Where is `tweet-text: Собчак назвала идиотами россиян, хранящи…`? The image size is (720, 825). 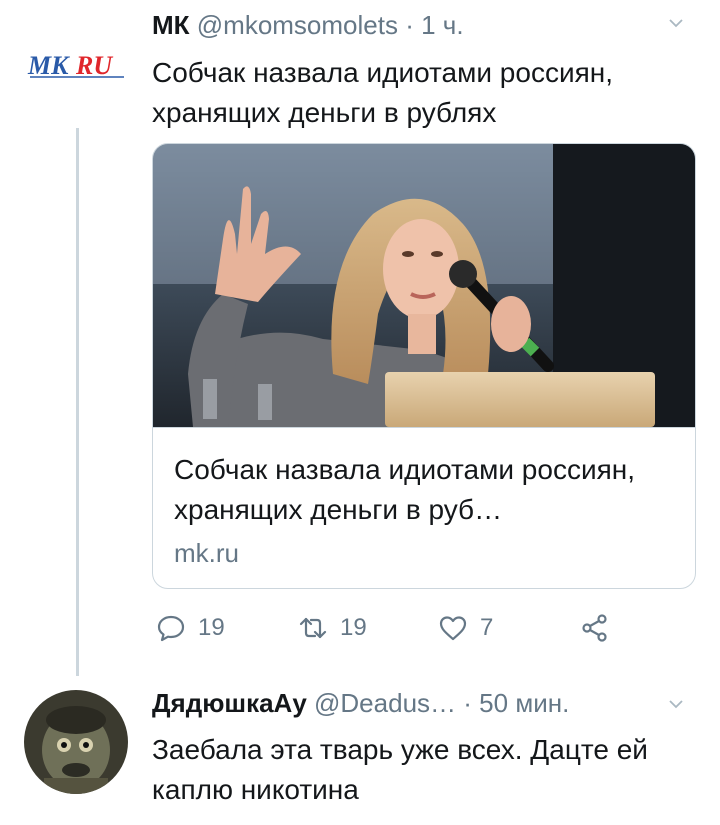 tweet-text: Собчак назвала идиотами россиян, хранящи… is located at coordinates (382, 92).